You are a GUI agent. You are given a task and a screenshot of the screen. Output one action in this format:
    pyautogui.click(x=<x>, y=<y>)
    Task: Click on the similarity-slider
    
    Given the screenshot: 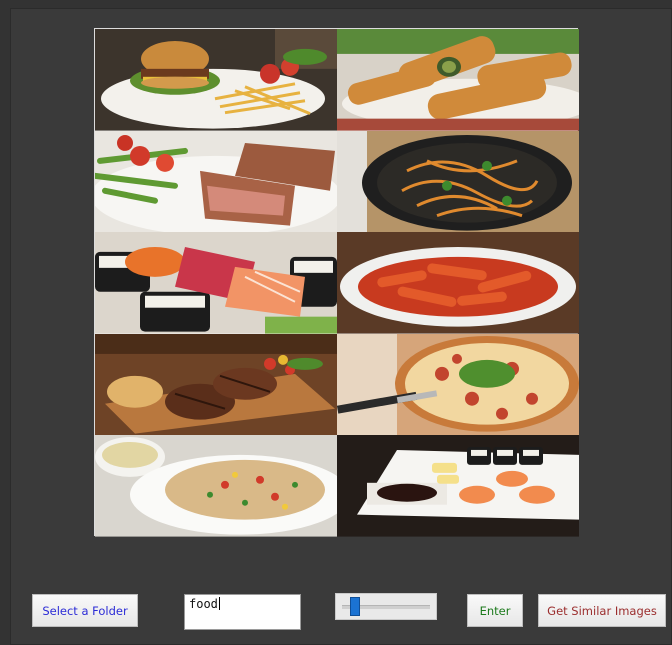 What is the action you would take?
    pyautogui.click(x=386, y=606)
    